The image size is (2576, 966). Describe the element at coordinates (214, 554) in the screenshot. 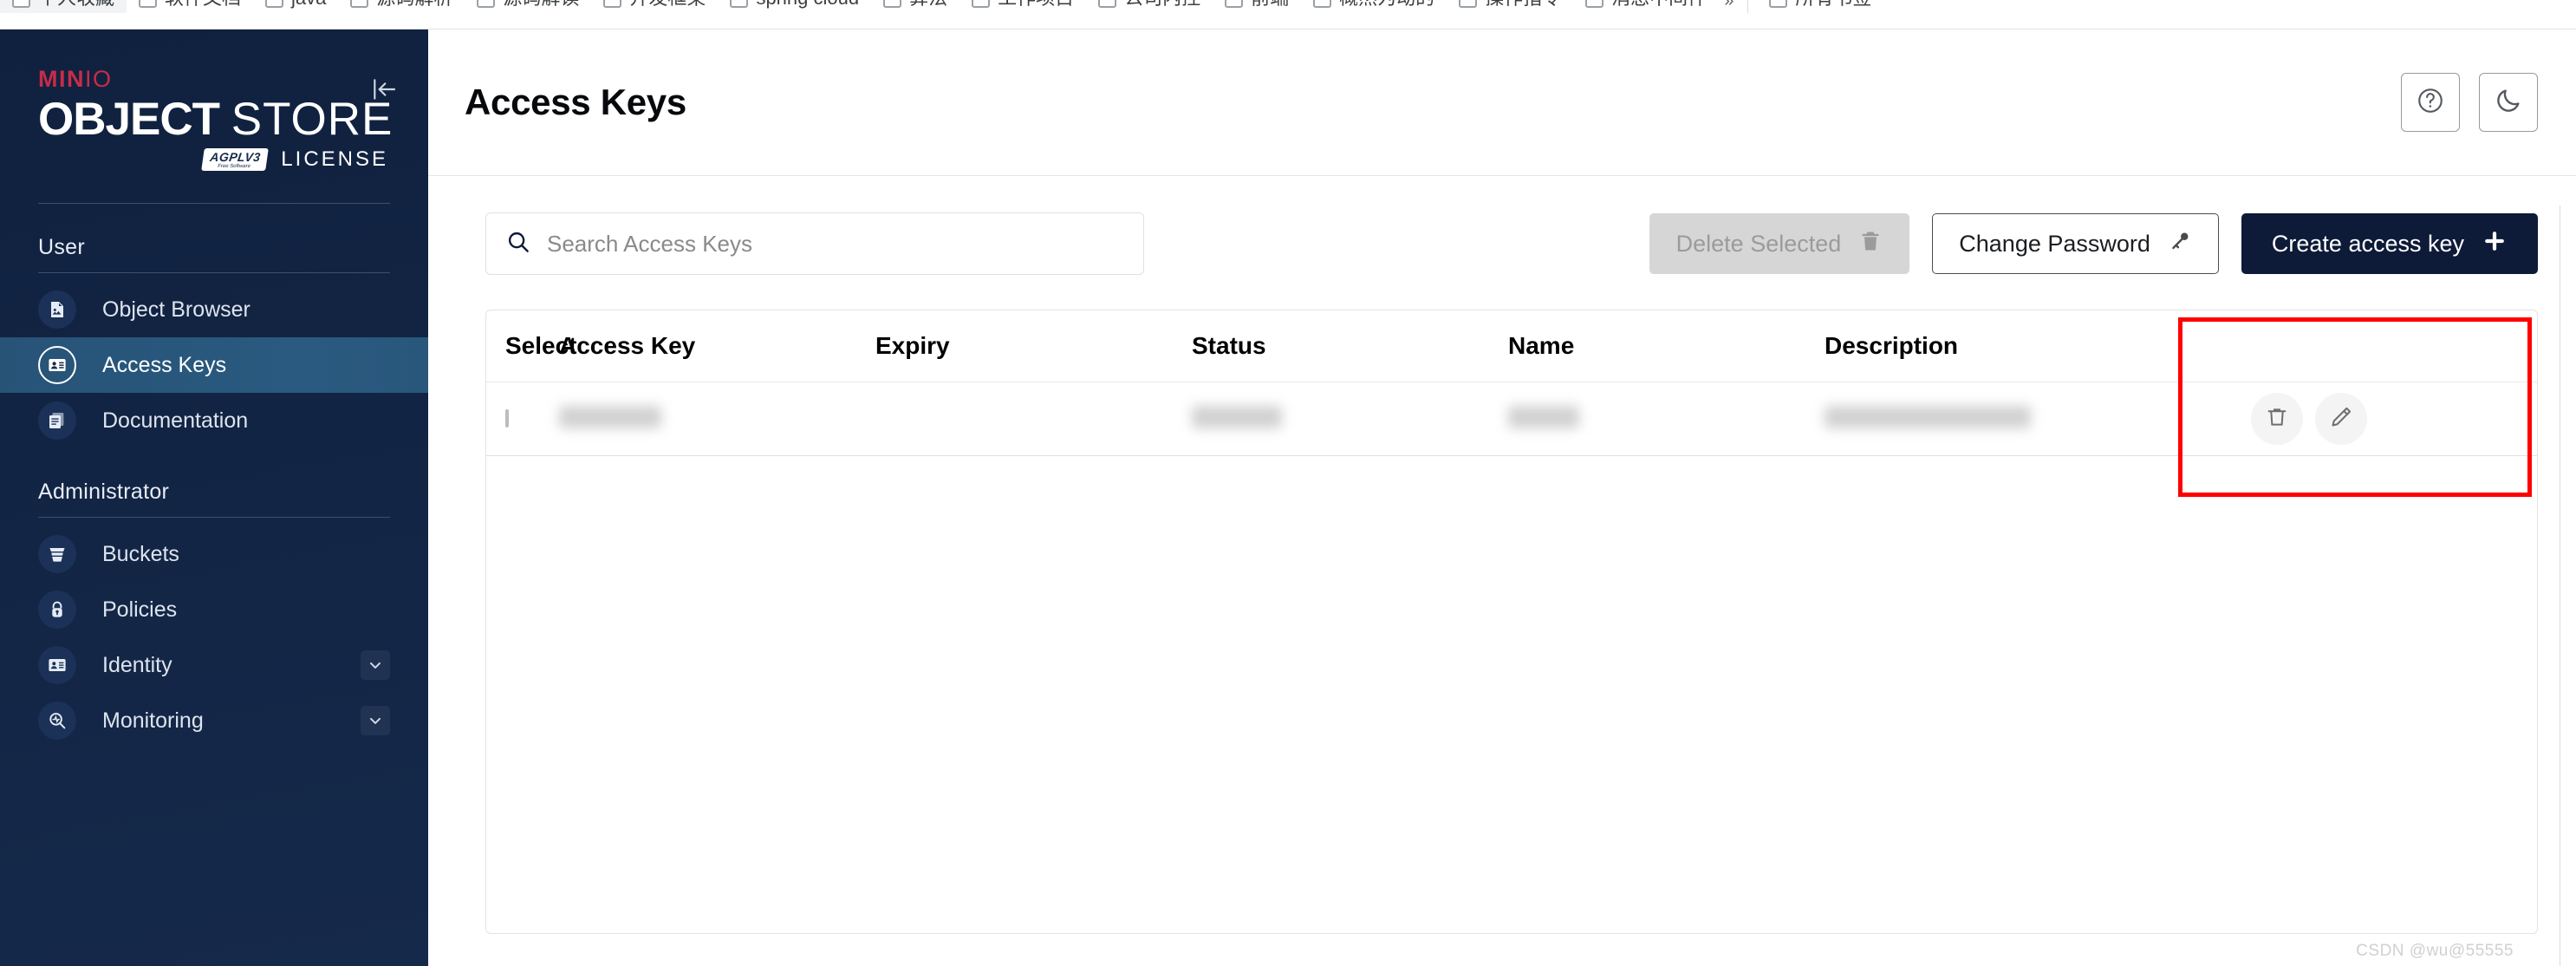

I see `sidebar-item-buckets: Buckets` at that location.